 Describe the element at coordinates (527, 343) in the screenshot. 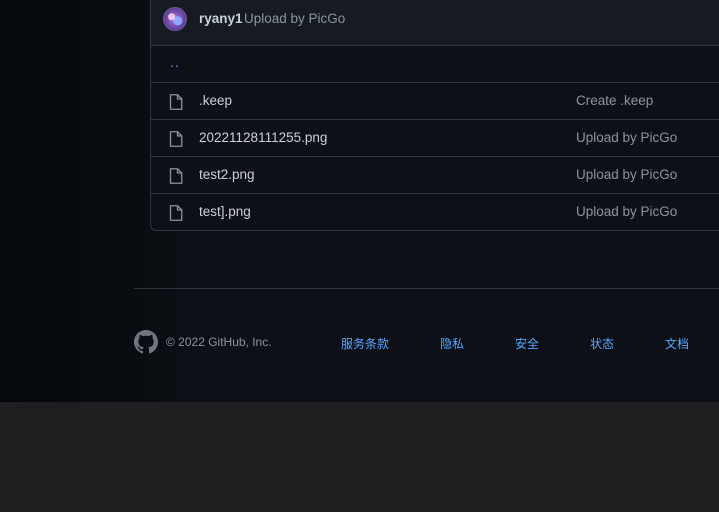

I see `footer-link-security: 安全` at that location.